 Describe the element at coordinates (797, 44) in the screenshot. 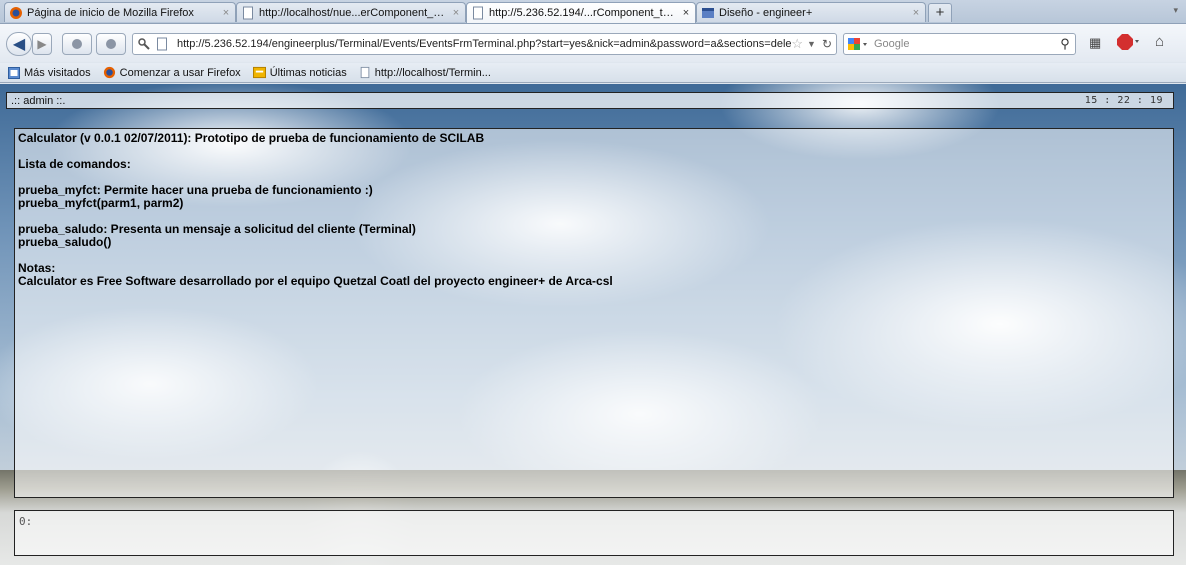

I see `bookmark-star-icon: ☆` at that location.